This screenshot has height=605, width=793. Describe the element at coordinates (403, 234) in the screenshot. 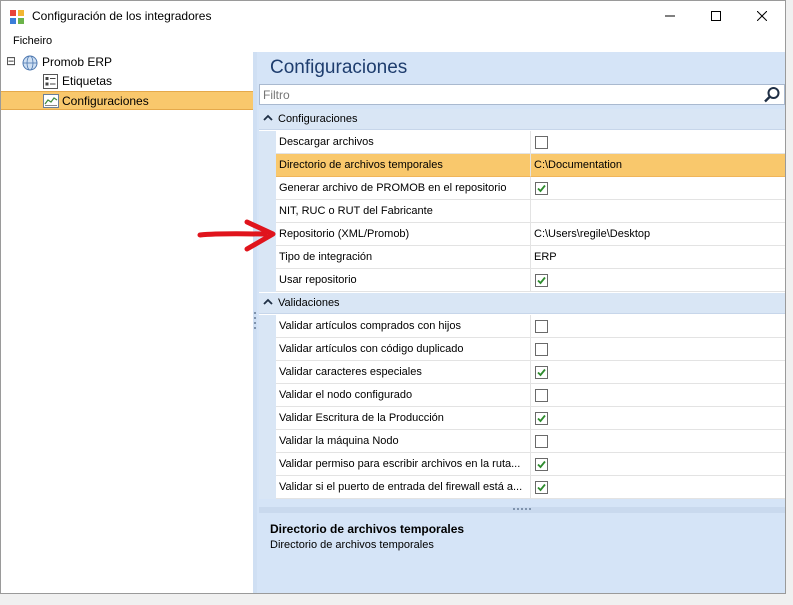

I see `property-name: Repositorio (XML/Promob)` at that location.